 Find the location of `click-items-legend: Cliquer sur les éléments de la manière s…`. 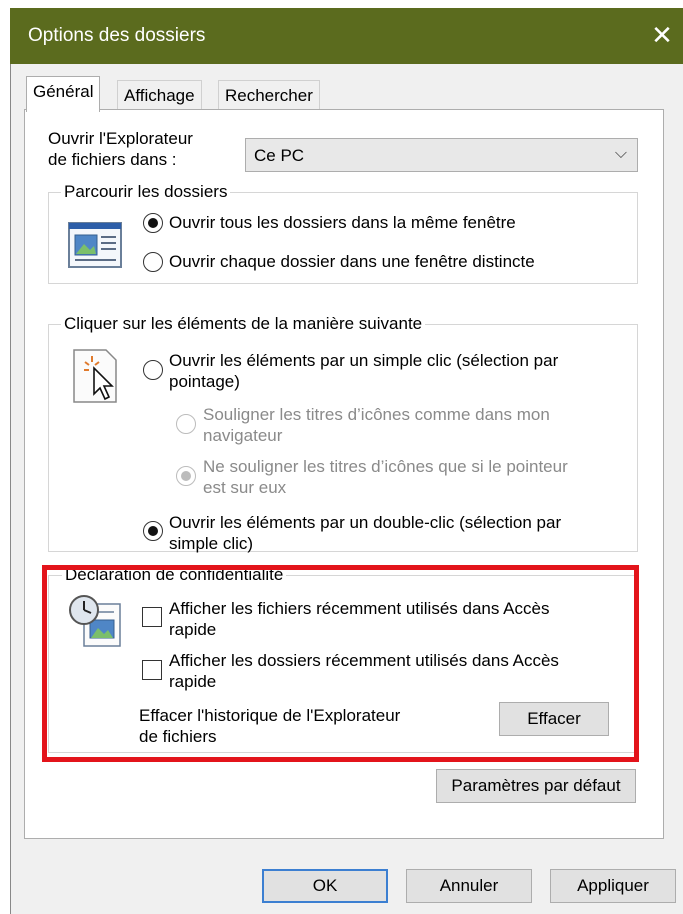

click-items-legend: Cliquer sur les éléments de la manière s… is located at coordinates (243, 324).